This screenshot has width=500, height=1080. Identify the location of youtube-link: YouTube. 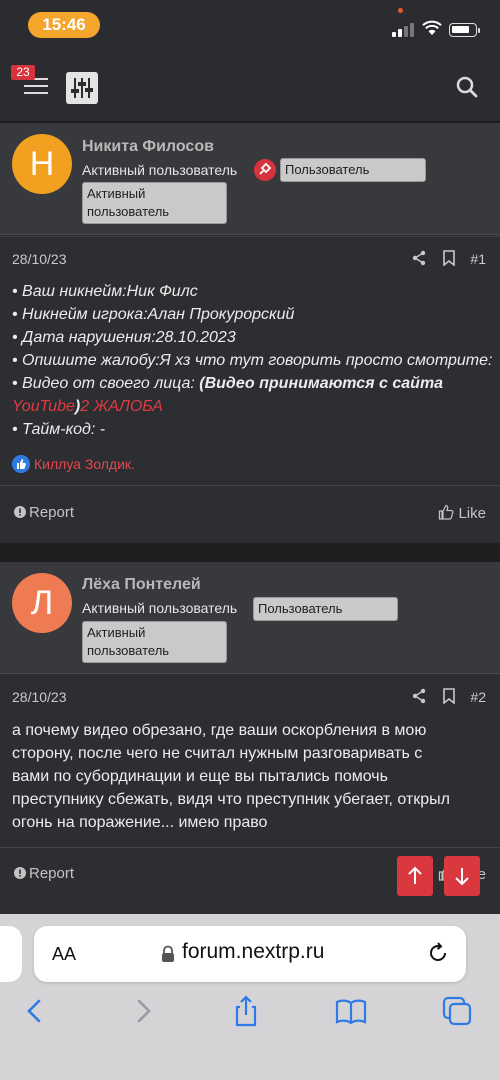
(43, 406).